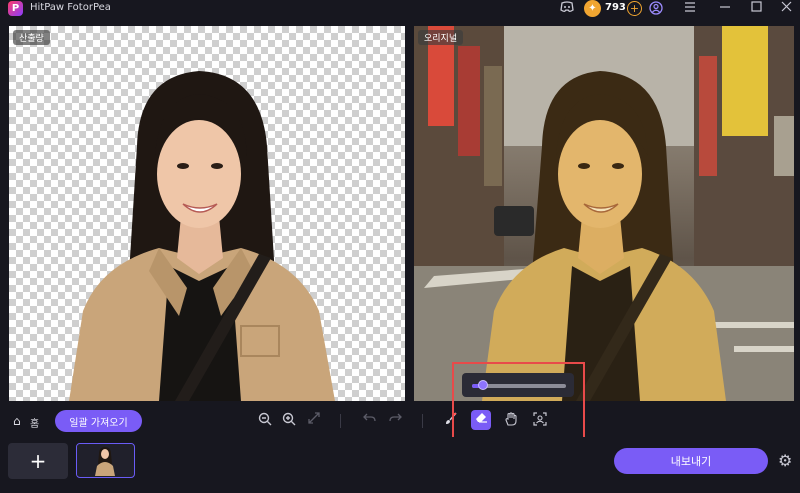  I want to click on coin-avatar-icon: ✦, so click(592, 8).